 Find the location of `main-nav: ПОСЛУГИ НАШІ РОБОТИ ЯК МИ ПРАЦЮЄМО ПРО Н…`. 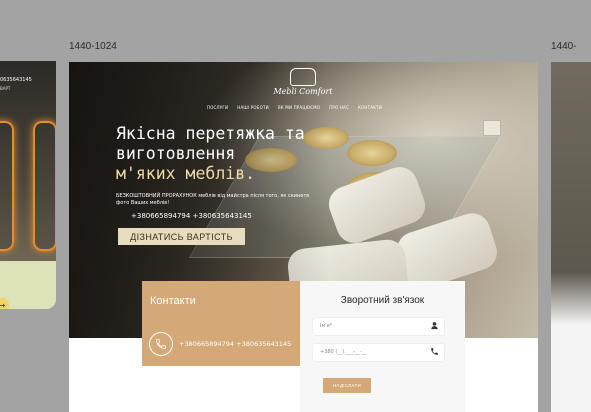

main-nav: ПОСЛУГИ НАШІ РОБОТИ ЯК МИ ПРАЦЮЄМО ПРО Н… is located at coordinates (294, 107).